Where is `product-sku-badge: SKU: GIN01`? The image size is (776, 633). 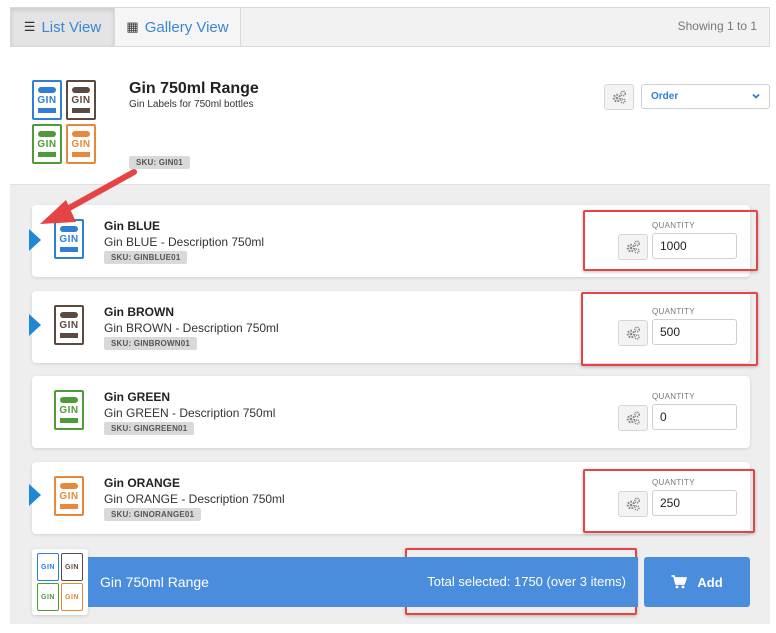
product-sku-badge: SKU: GIN01 is located at coordinates (159, 162).